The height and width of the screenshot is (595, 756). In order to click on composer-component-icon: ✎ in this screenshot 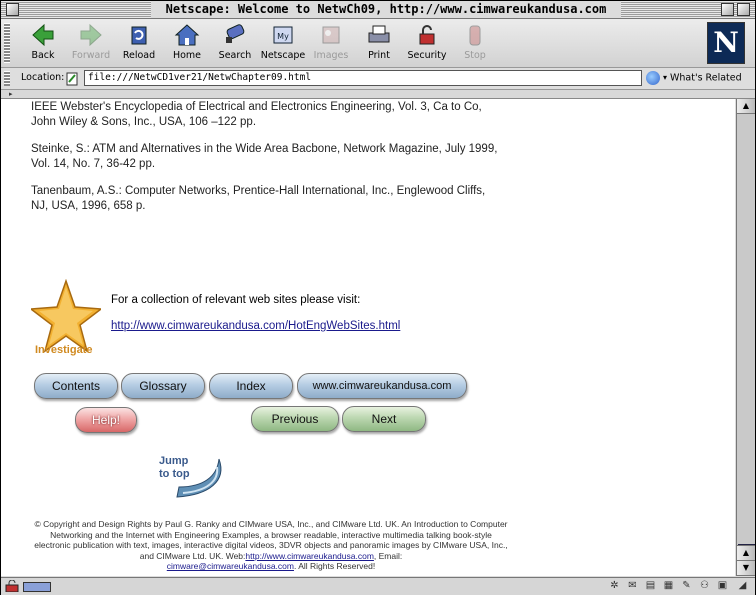, I will do `click(686, 586)`.